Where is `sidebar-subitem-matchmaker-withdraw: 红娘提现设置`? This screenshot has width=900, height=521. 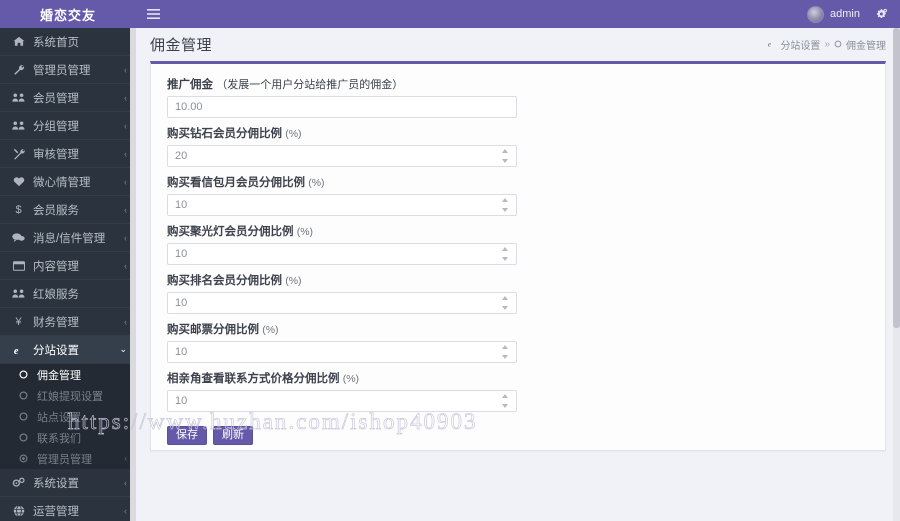 sidebar-subitem-matchmaker-withdraw: 红娘提现设置 is located at coordinates (68, 395).